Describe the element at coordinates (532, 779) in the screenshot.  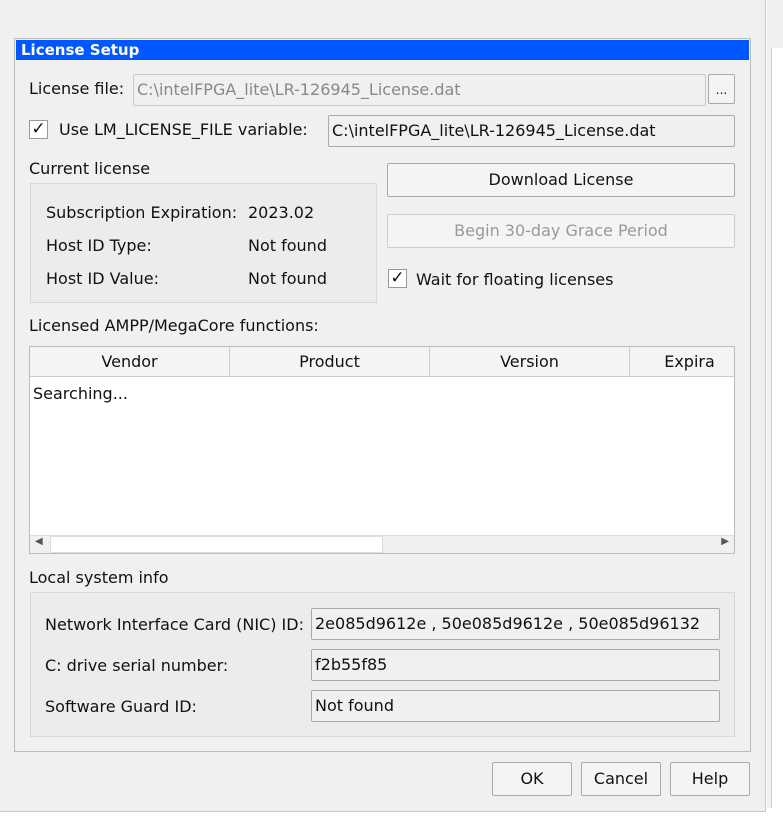
I see `ok-button: OK` at that location.